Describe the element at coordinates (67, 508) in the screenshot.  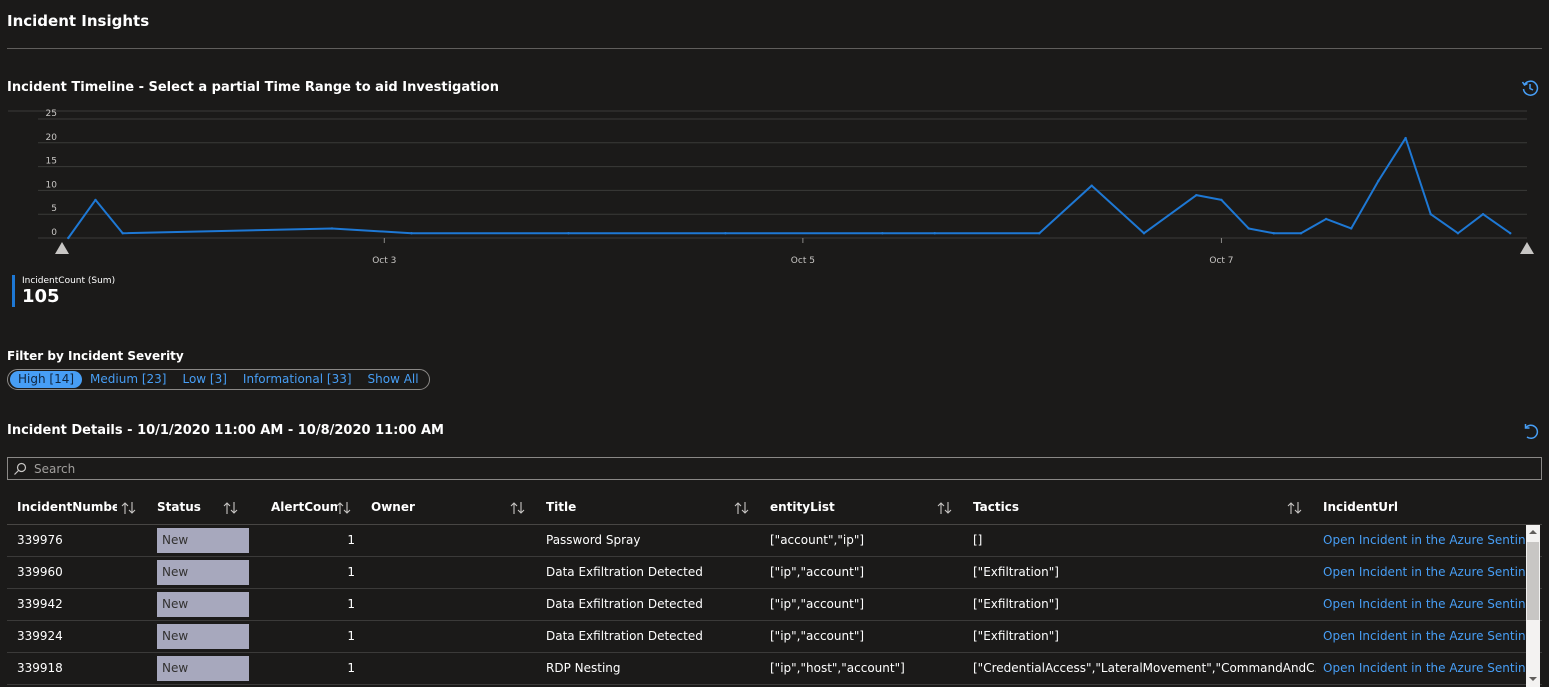
I see `column-header-incident-number: IncidentNumber` at that location.